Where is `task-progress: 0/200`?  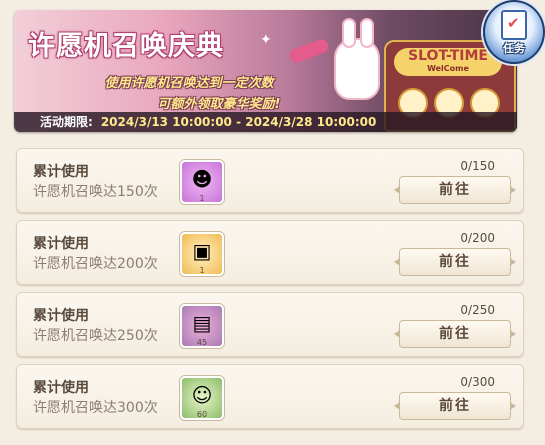 task-progress: 0/200 is located at coordinates (477, 238).